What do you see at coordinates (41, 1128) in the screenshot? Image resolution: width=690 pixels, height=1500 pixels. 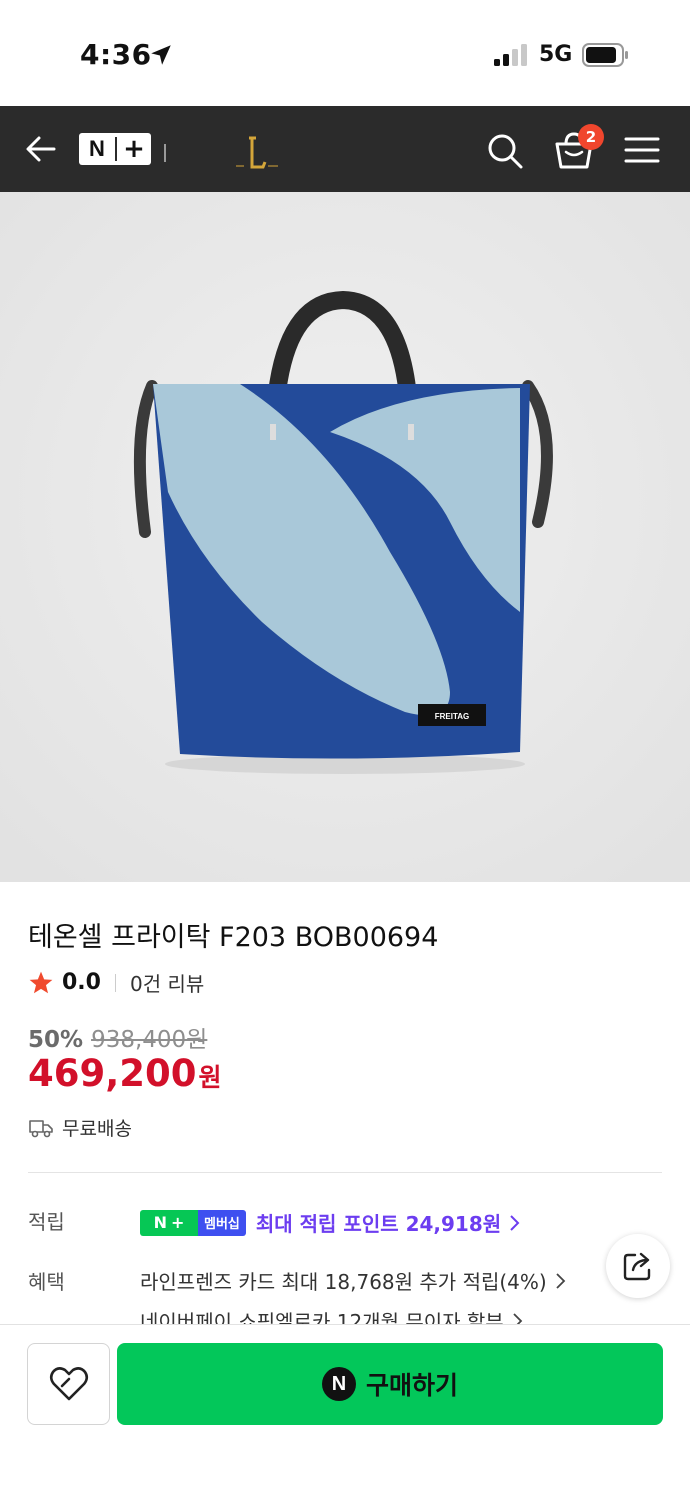 I see `truck-icon` at bounding box center [41, 1128].